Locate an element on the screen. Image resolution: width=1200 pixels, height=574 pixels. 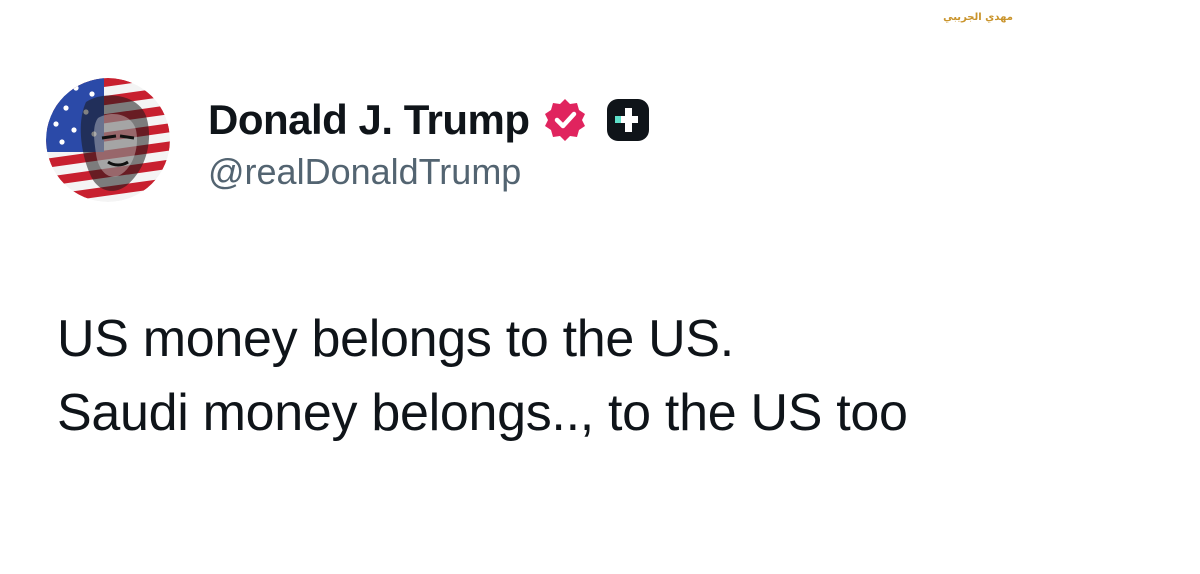
author-display-name: Donald J. Trump is located at coordinates (369, 120).